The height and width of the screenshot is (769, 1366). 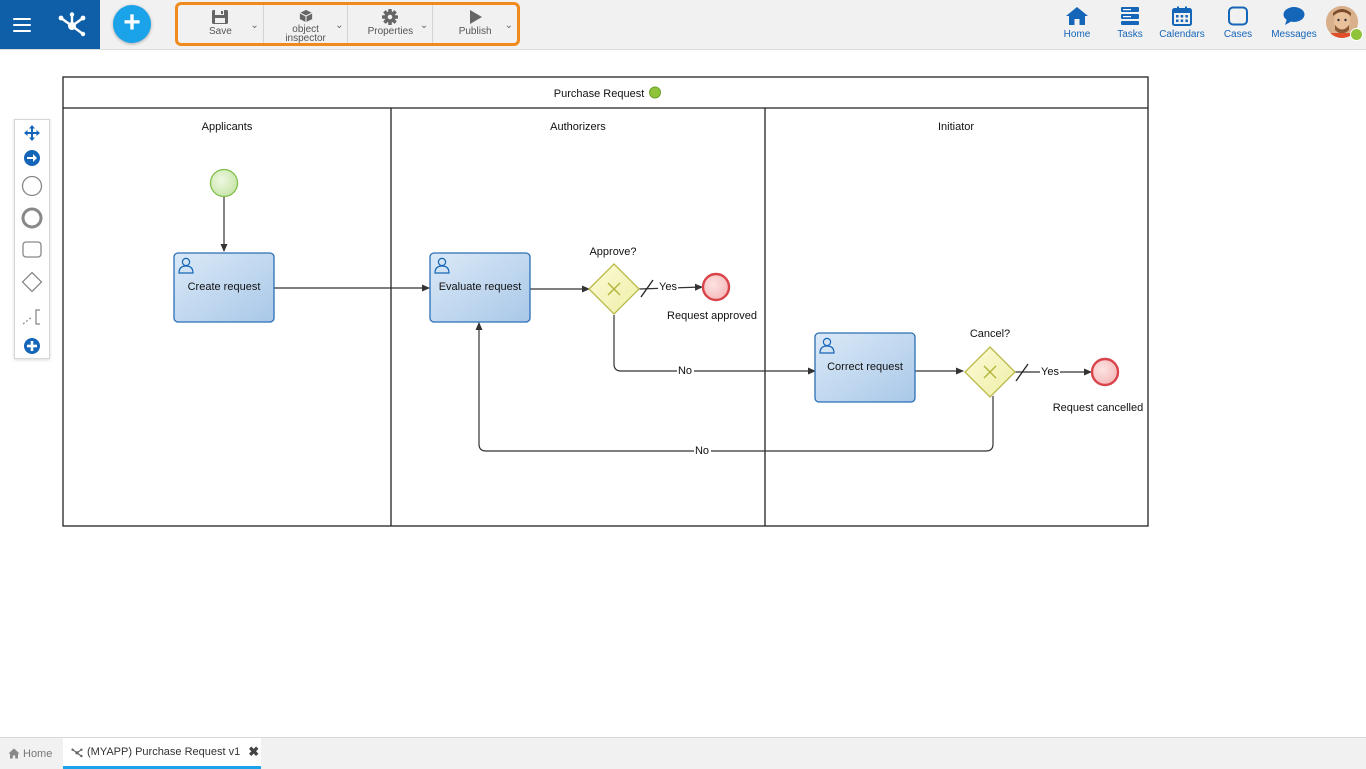 I want to click on pool-status-dot, so click(x=655, y=92).